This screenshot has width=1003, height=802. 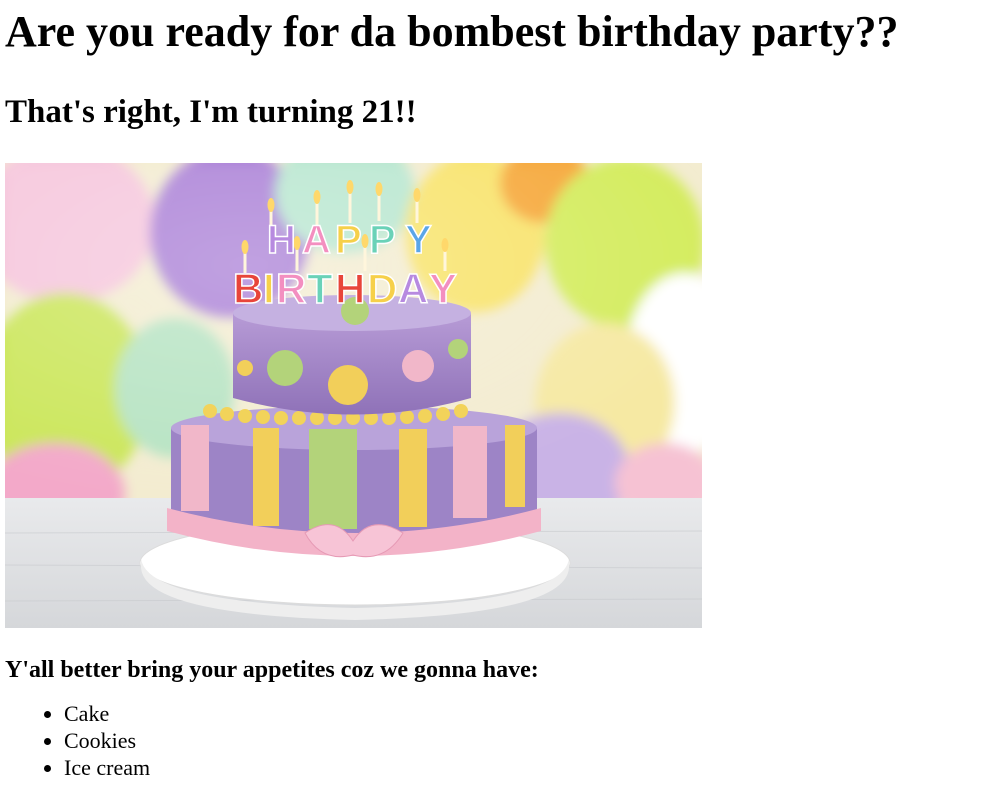 I want to click on list-item: Cake, so click(x=533, y=713).